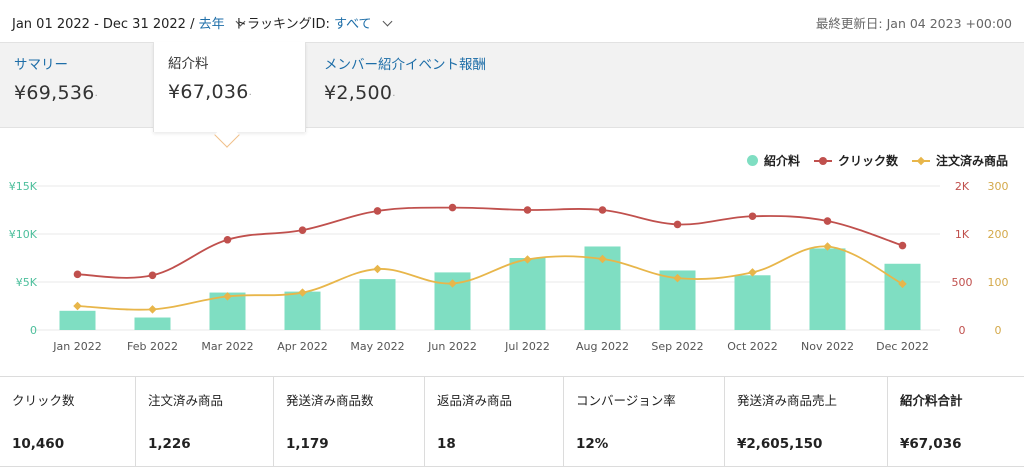  I want to click on stat-value: ¥2,605,150, so click(780, 444).